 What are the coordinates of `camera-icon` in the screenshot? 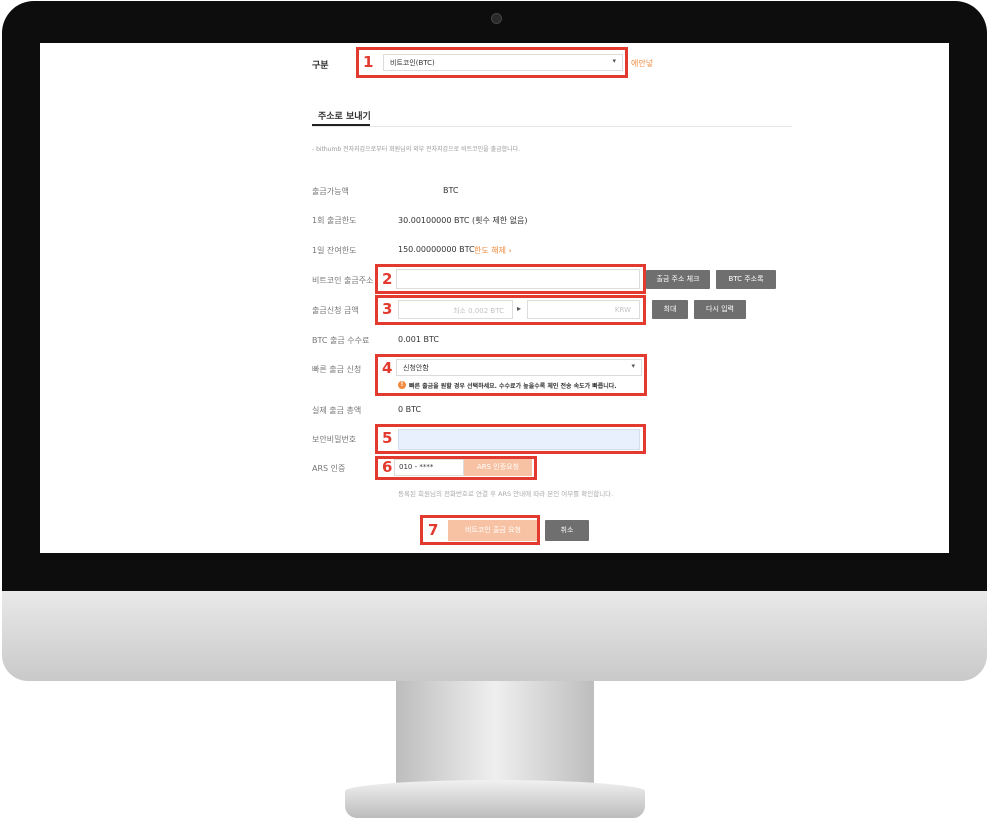 It's located at (496, 18).